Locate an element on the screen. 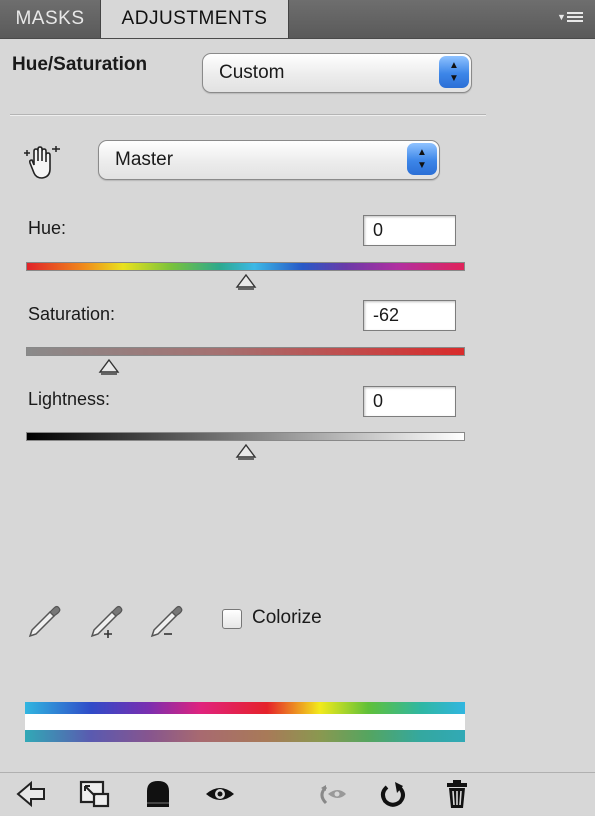 The width and height of the screenshot is (595, 816). adjustment-title: Hue/Saturation is located at coordinates (80, 64).